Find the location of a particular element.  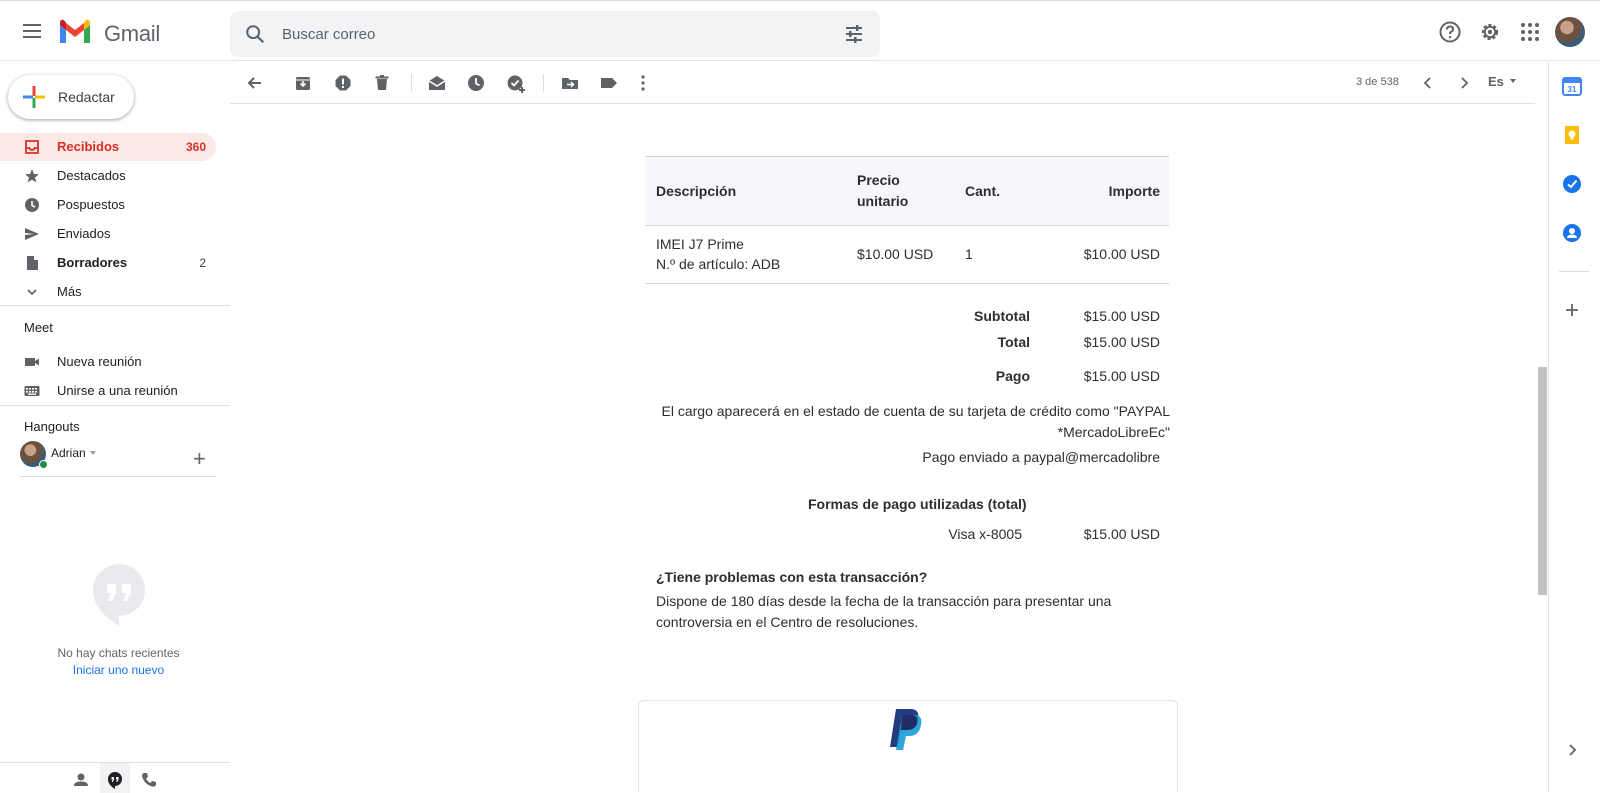

subtotal-label: Subtotal is located at coordinates (1002, 316).